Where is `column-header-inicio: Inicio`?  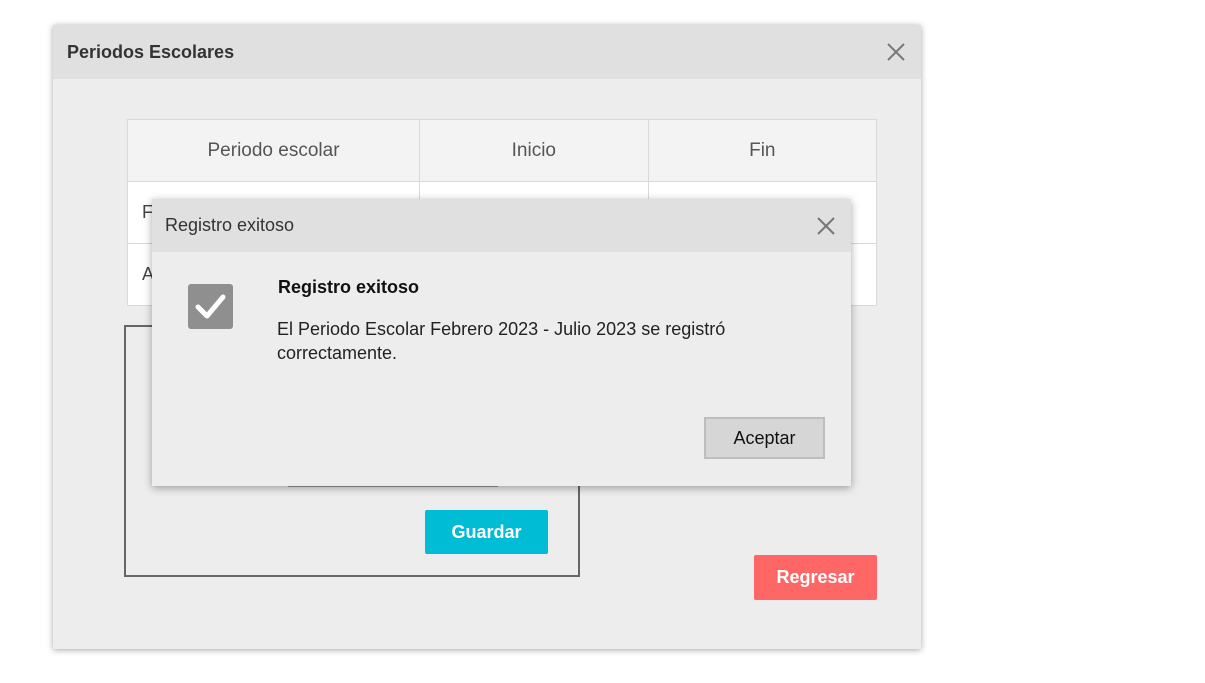 column-header-inicio: Inicio is located at coordinates (534, 150).